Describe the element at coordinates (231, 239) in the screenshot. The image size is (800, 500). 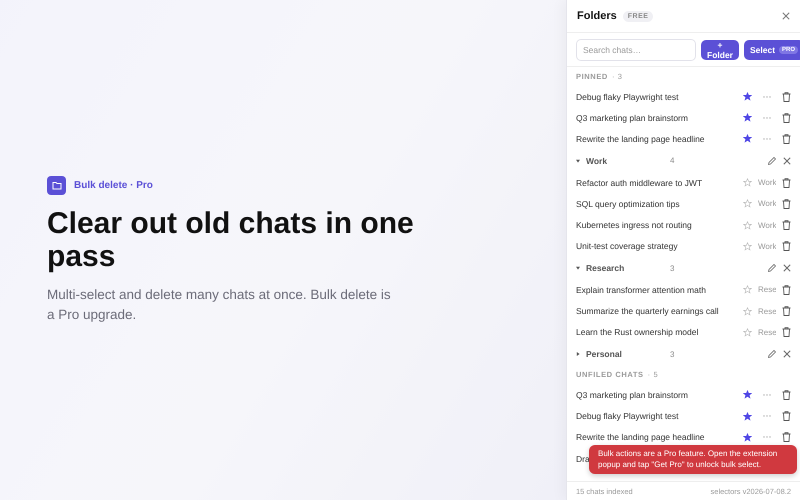
I see `hero-title: Clear out old chats in one pass` at that location.